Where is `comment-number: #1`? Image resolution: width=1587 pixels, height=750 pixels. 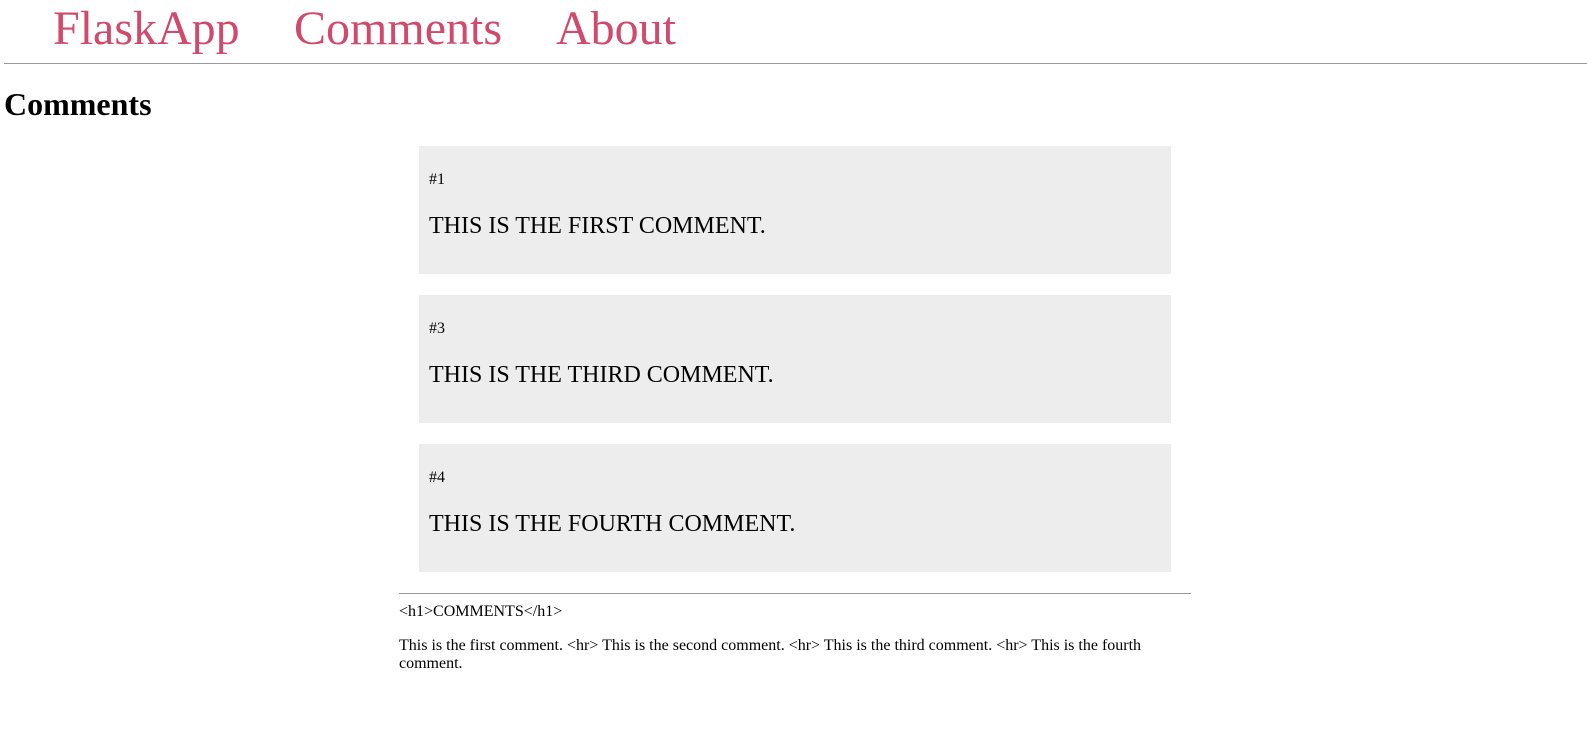 comment-number: #1 is located at coordinates (437, 179).